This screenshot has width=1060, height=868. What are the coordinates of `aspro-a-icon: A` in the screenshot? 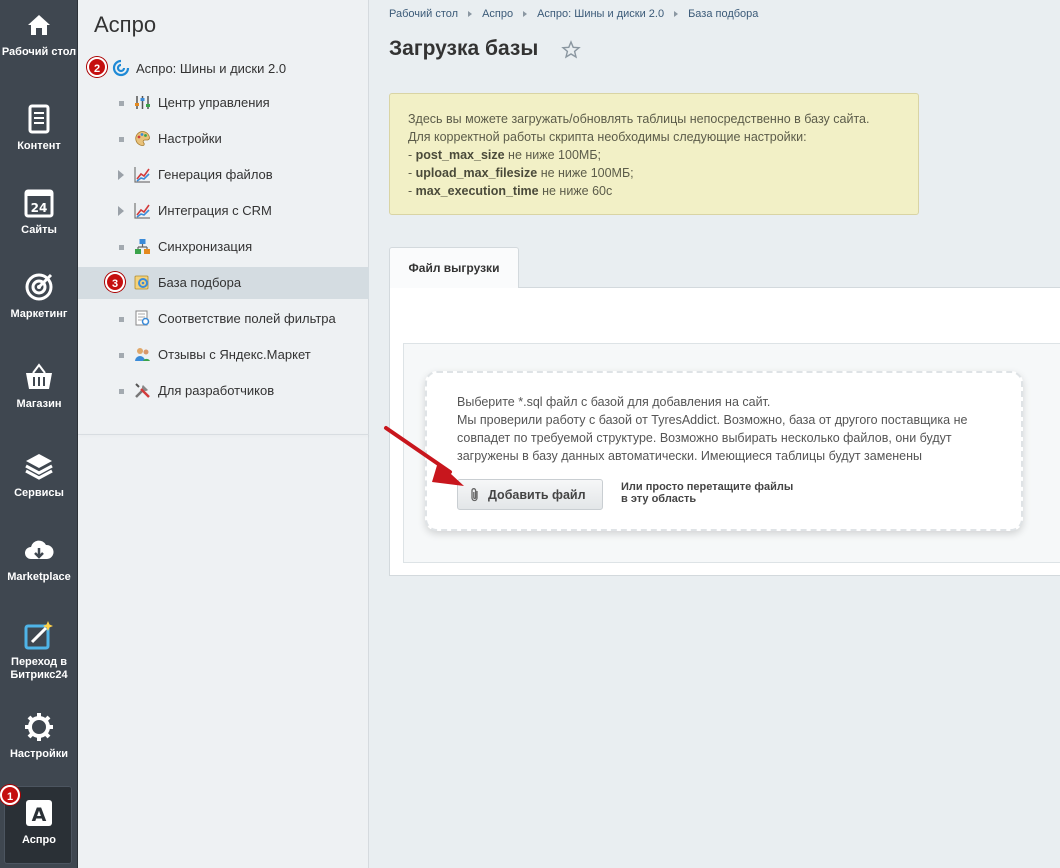 It's located at (39, 813).